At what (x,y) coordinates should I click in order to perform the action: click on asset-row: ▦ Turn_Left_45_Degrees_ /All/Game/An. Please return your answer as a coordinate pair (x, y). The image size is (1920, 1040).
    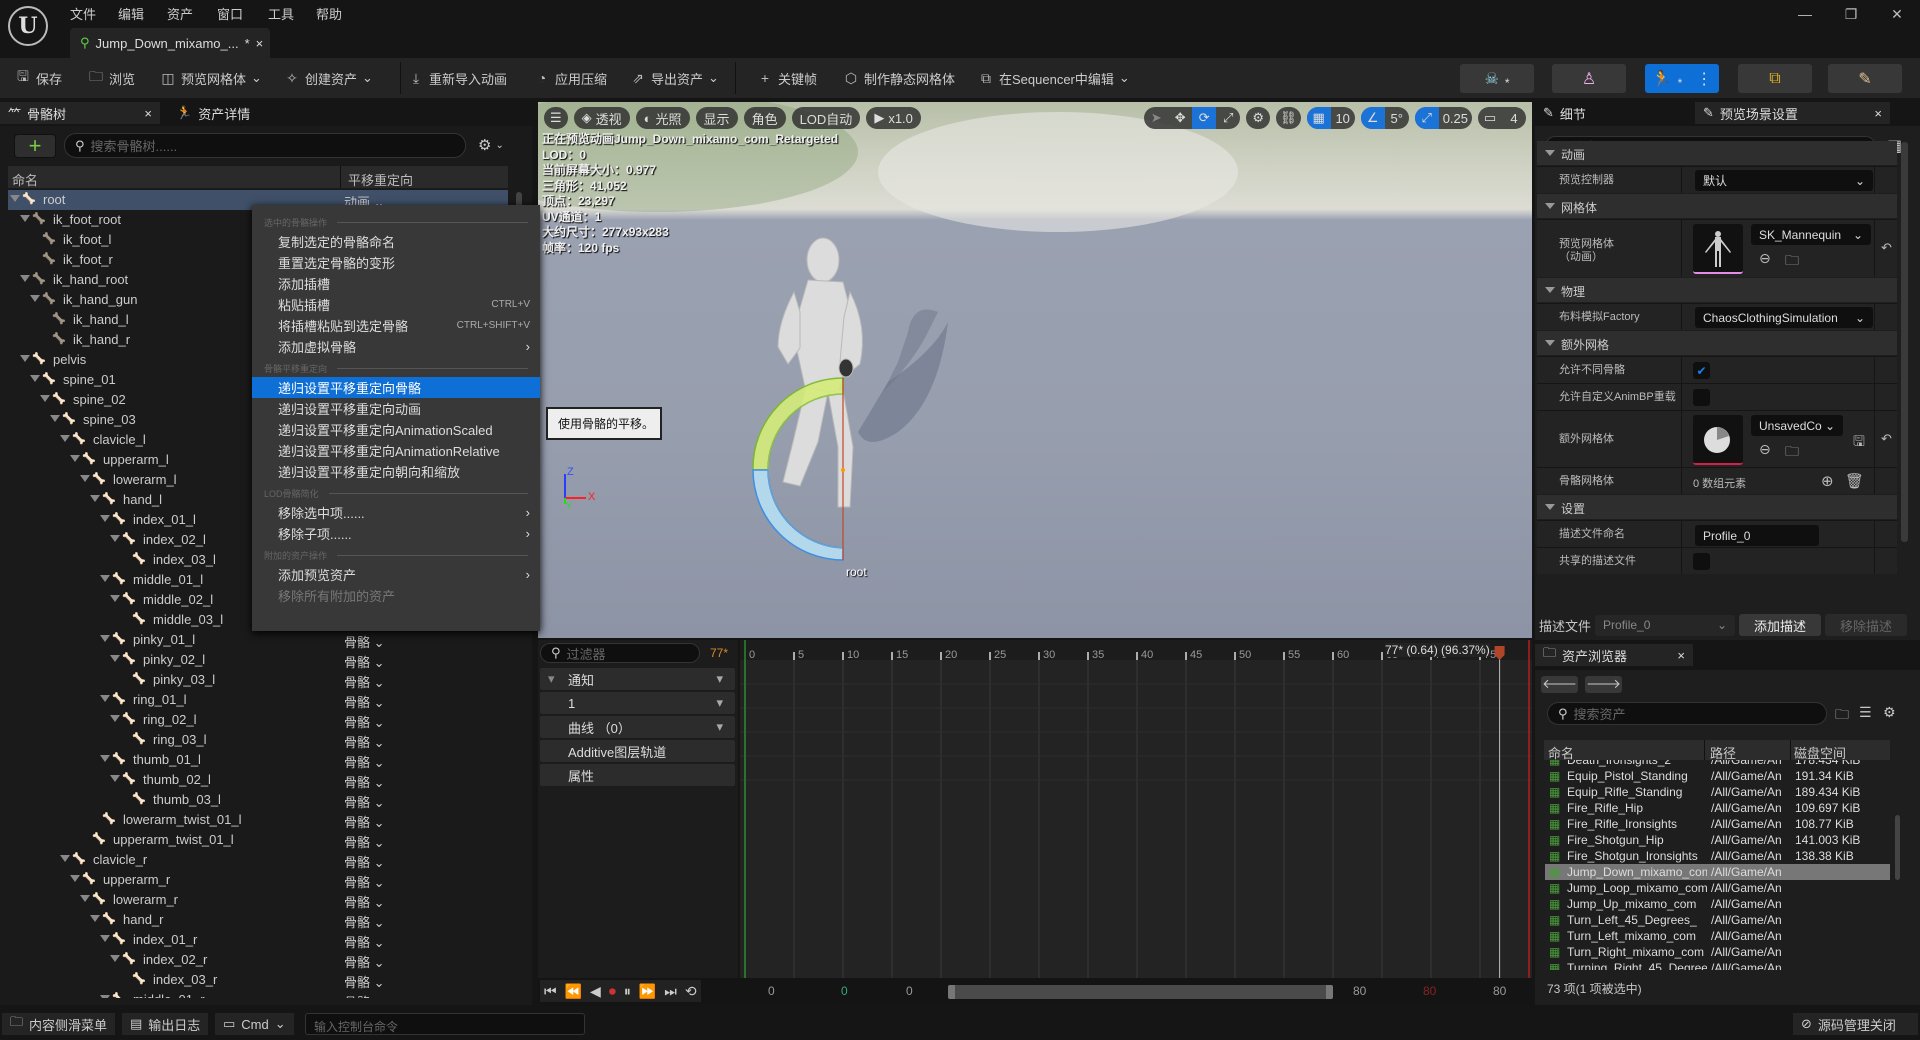
    Looking at the image, I should click on (1717, 920).